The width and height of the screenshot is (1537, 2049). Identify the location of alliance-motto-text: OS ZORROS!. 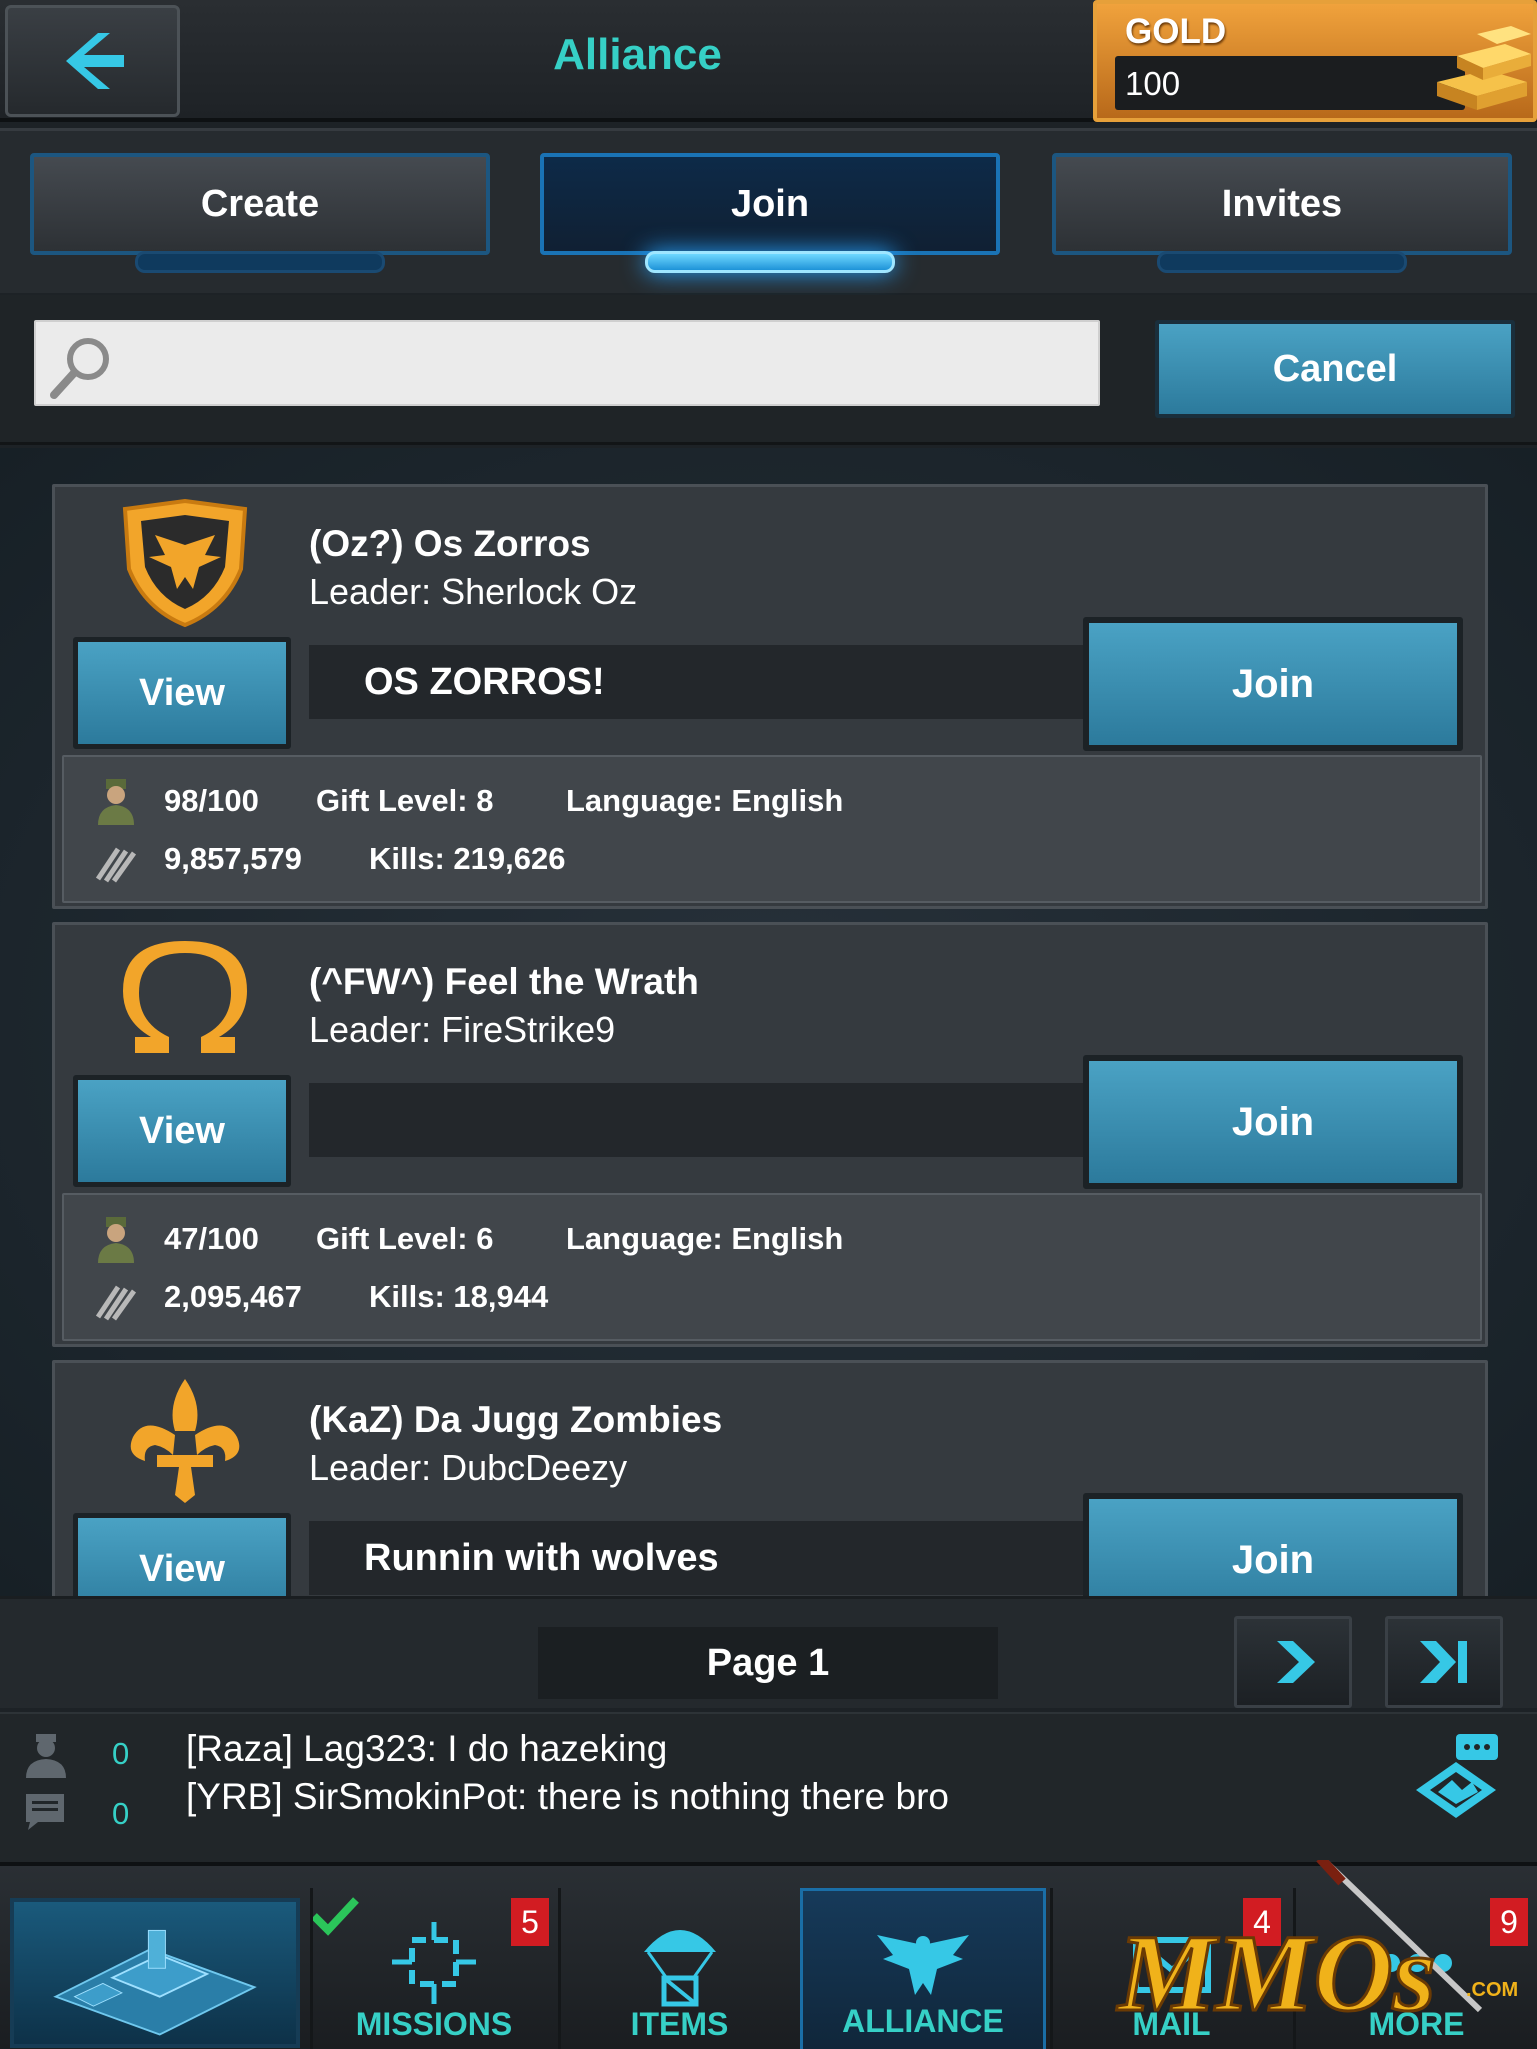
(484, 682).